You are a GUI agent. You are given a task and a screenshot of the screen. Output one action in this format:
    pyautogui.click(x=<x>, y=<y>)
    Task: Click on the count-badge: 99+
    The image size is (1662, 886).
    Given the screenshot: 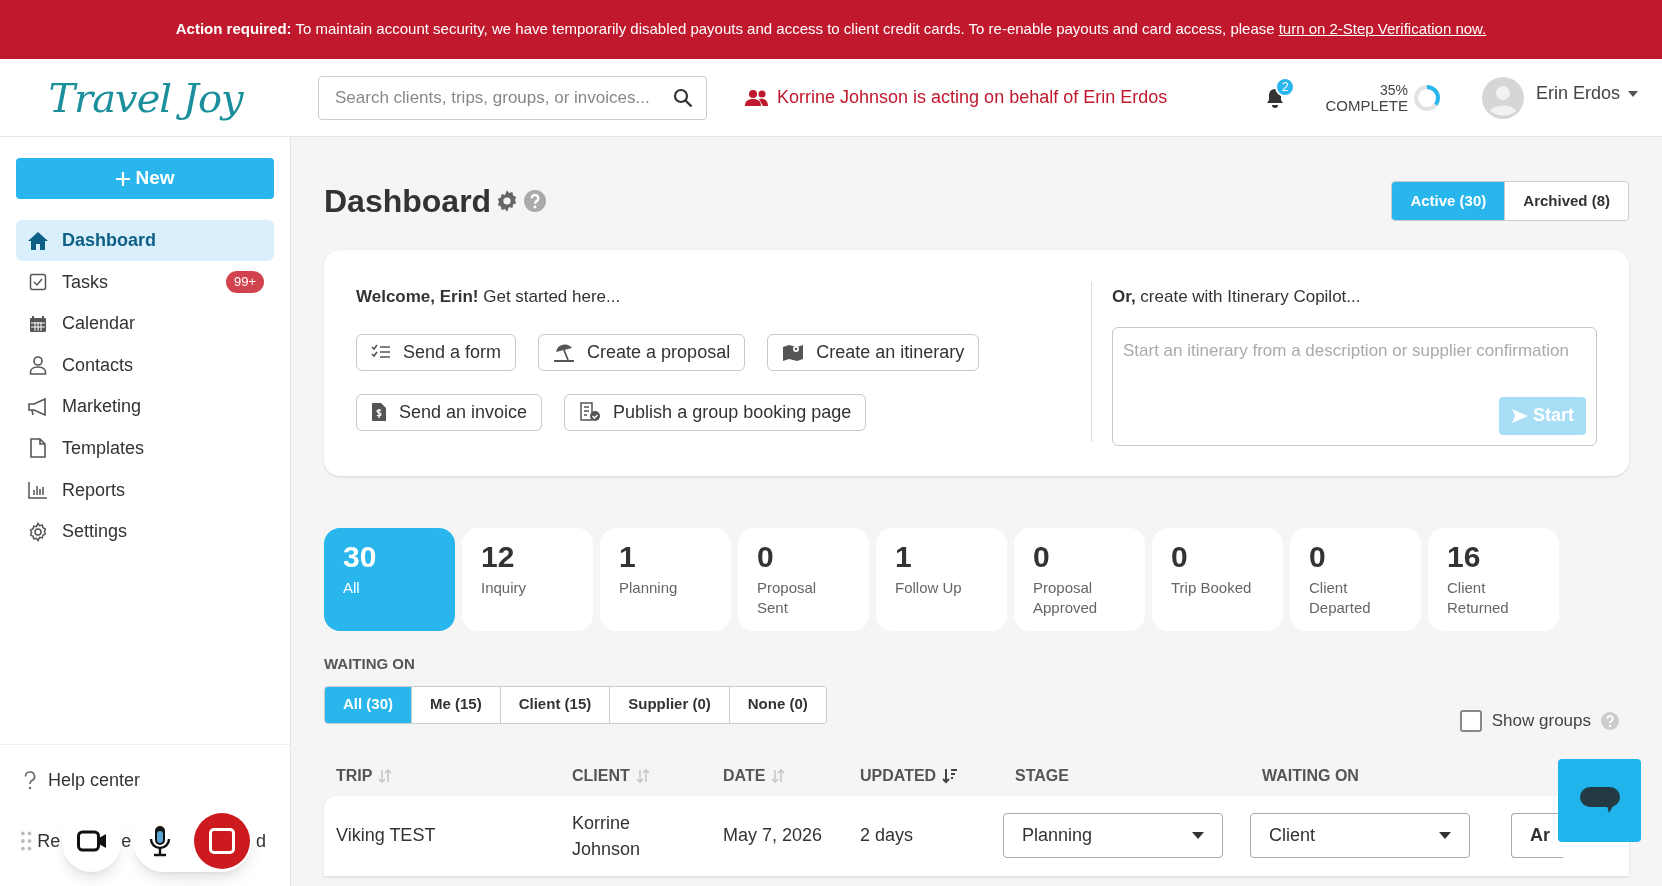 What is the action you would take?
    pyautogui.click(x=244, y=282)
    